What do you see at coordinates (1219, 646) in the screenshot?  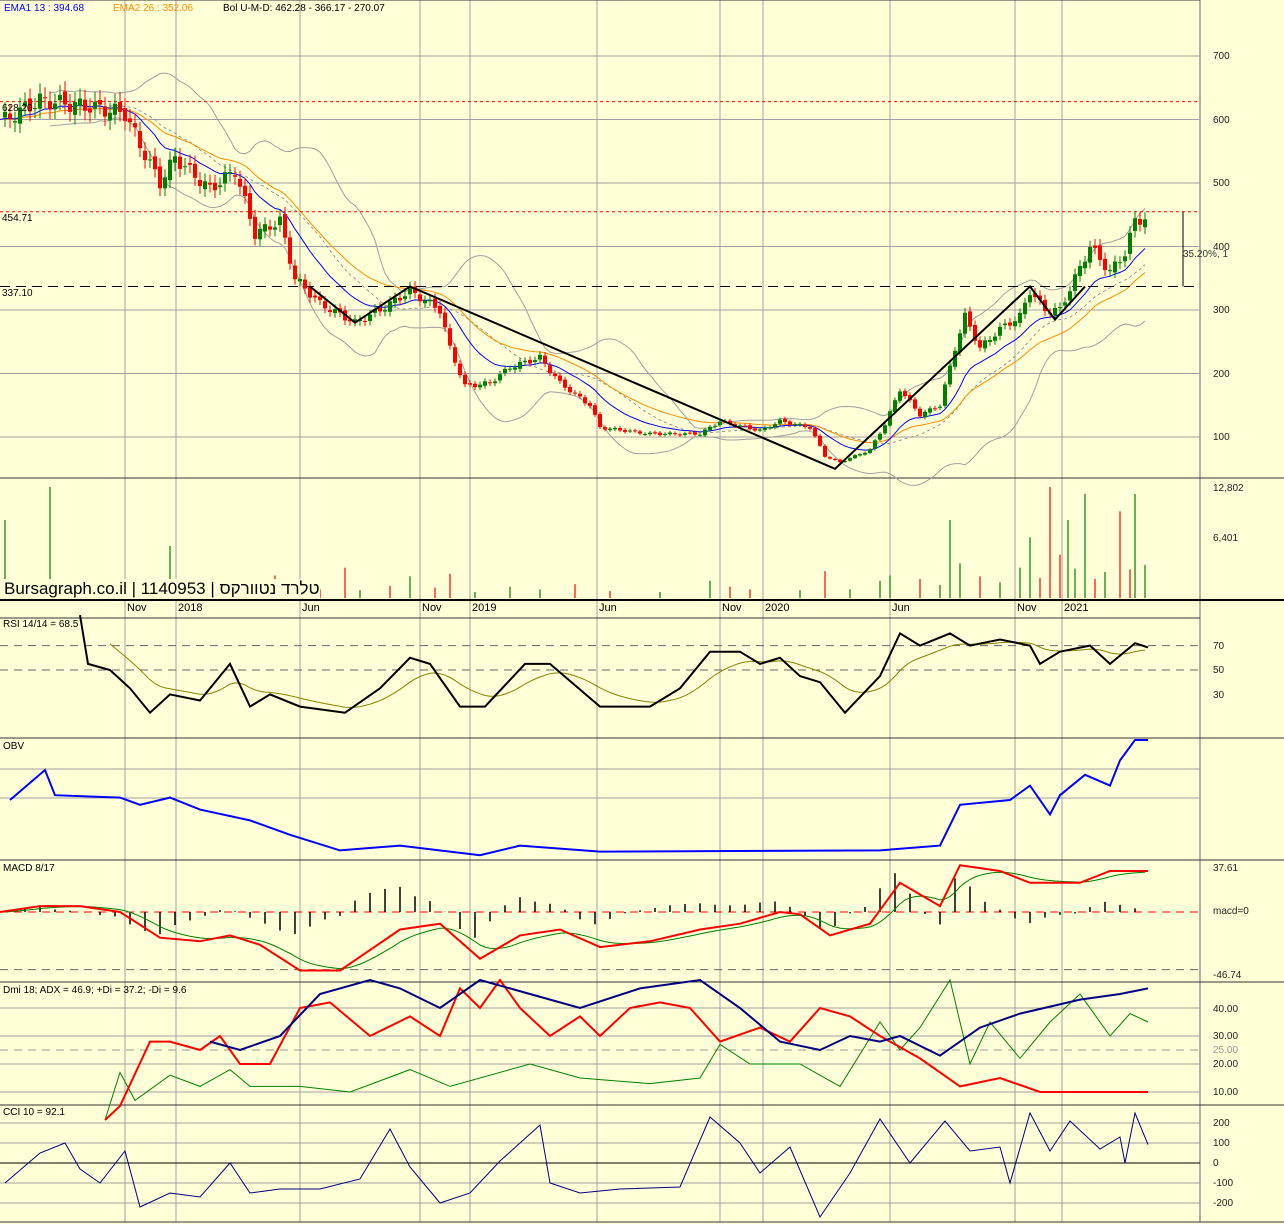 I see `rsi-tick: 70` at bounding box center [1219, 646].